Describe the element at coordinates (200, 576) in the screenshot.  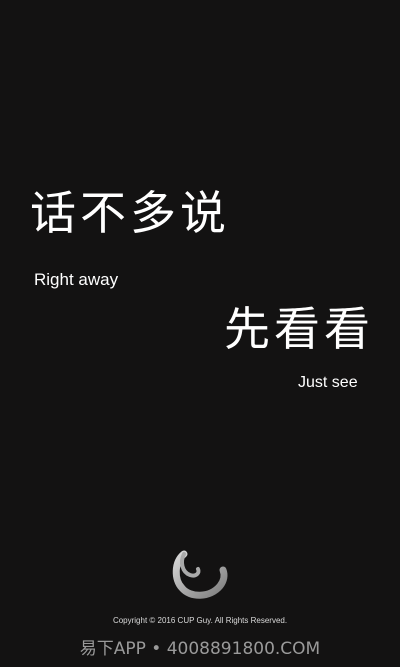
I see `swirl-logo-icon` at that location.